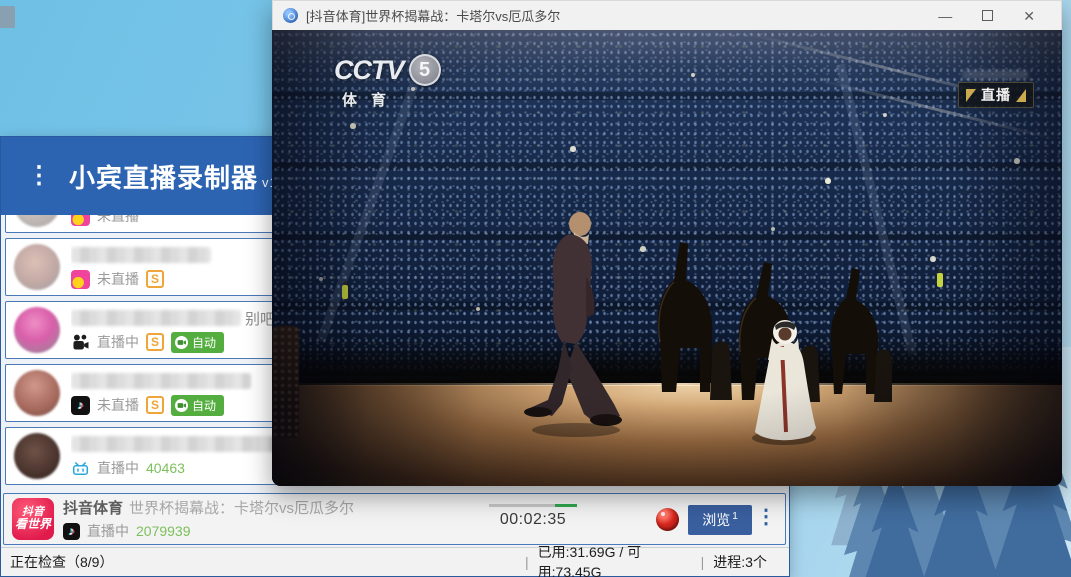 The image size is (1071, 577). Describe the element at coordinates (290, 15) in the screenshot. I see `player-app-icon` at that location.